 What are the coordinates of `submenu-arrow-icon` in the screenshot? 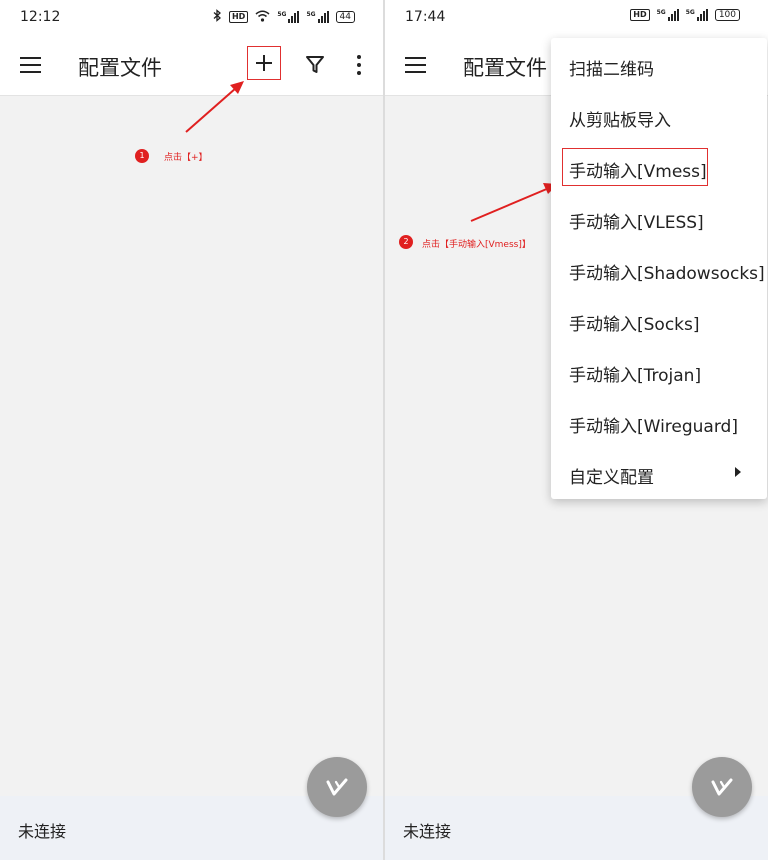 It's located at (738, 472).